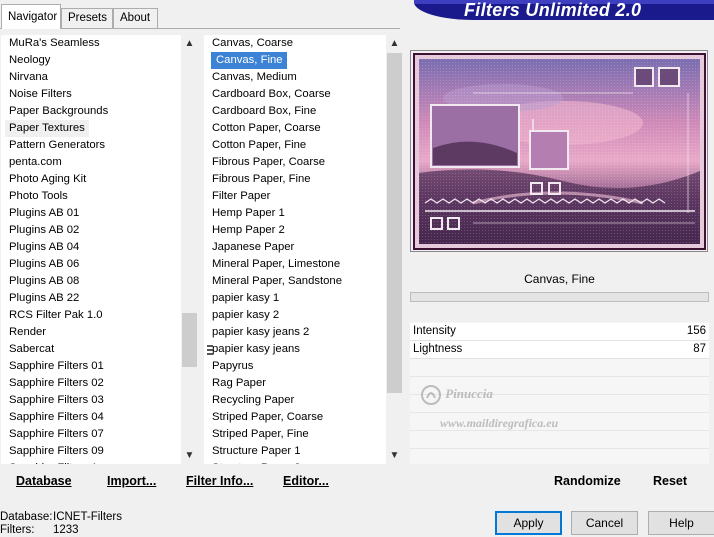 The width and height of the screenshot is (714, 537). I want to click on status-filters-label: Filters:, so click(17, 530).